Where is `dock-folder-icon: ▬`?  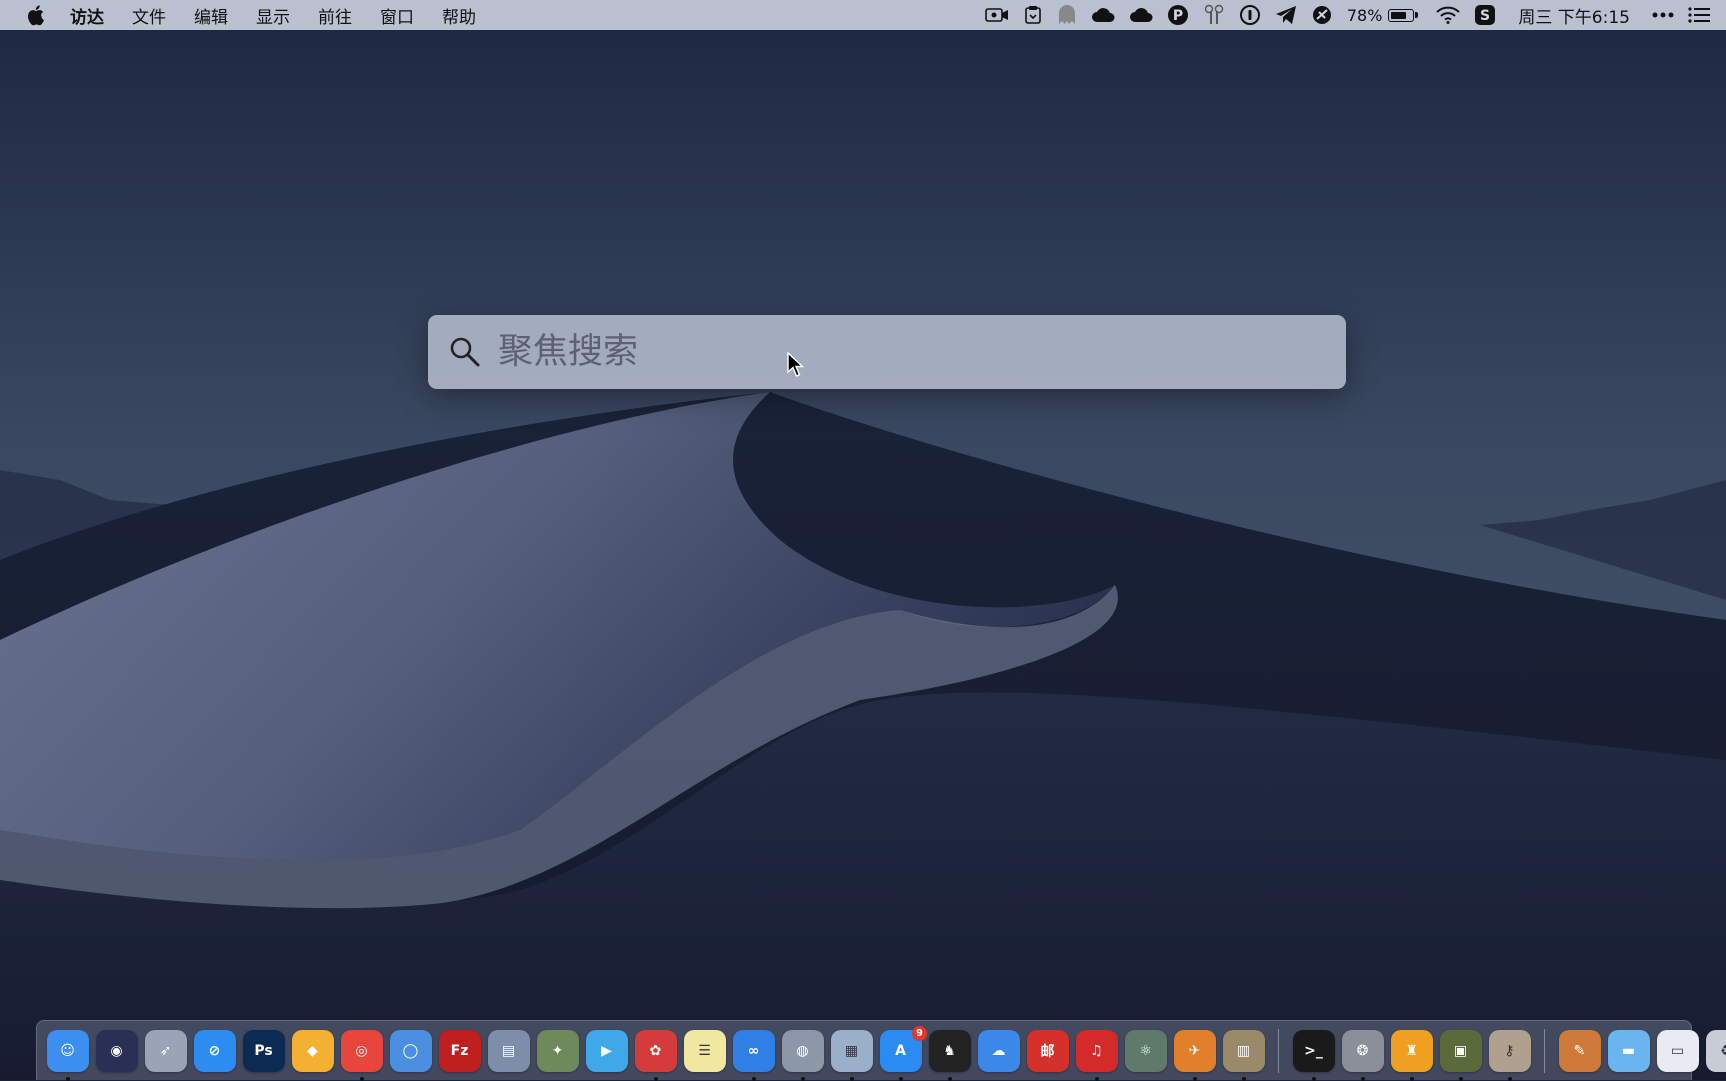
dock-folder-icon: ▬ is located at coordinates (1629, 1051).